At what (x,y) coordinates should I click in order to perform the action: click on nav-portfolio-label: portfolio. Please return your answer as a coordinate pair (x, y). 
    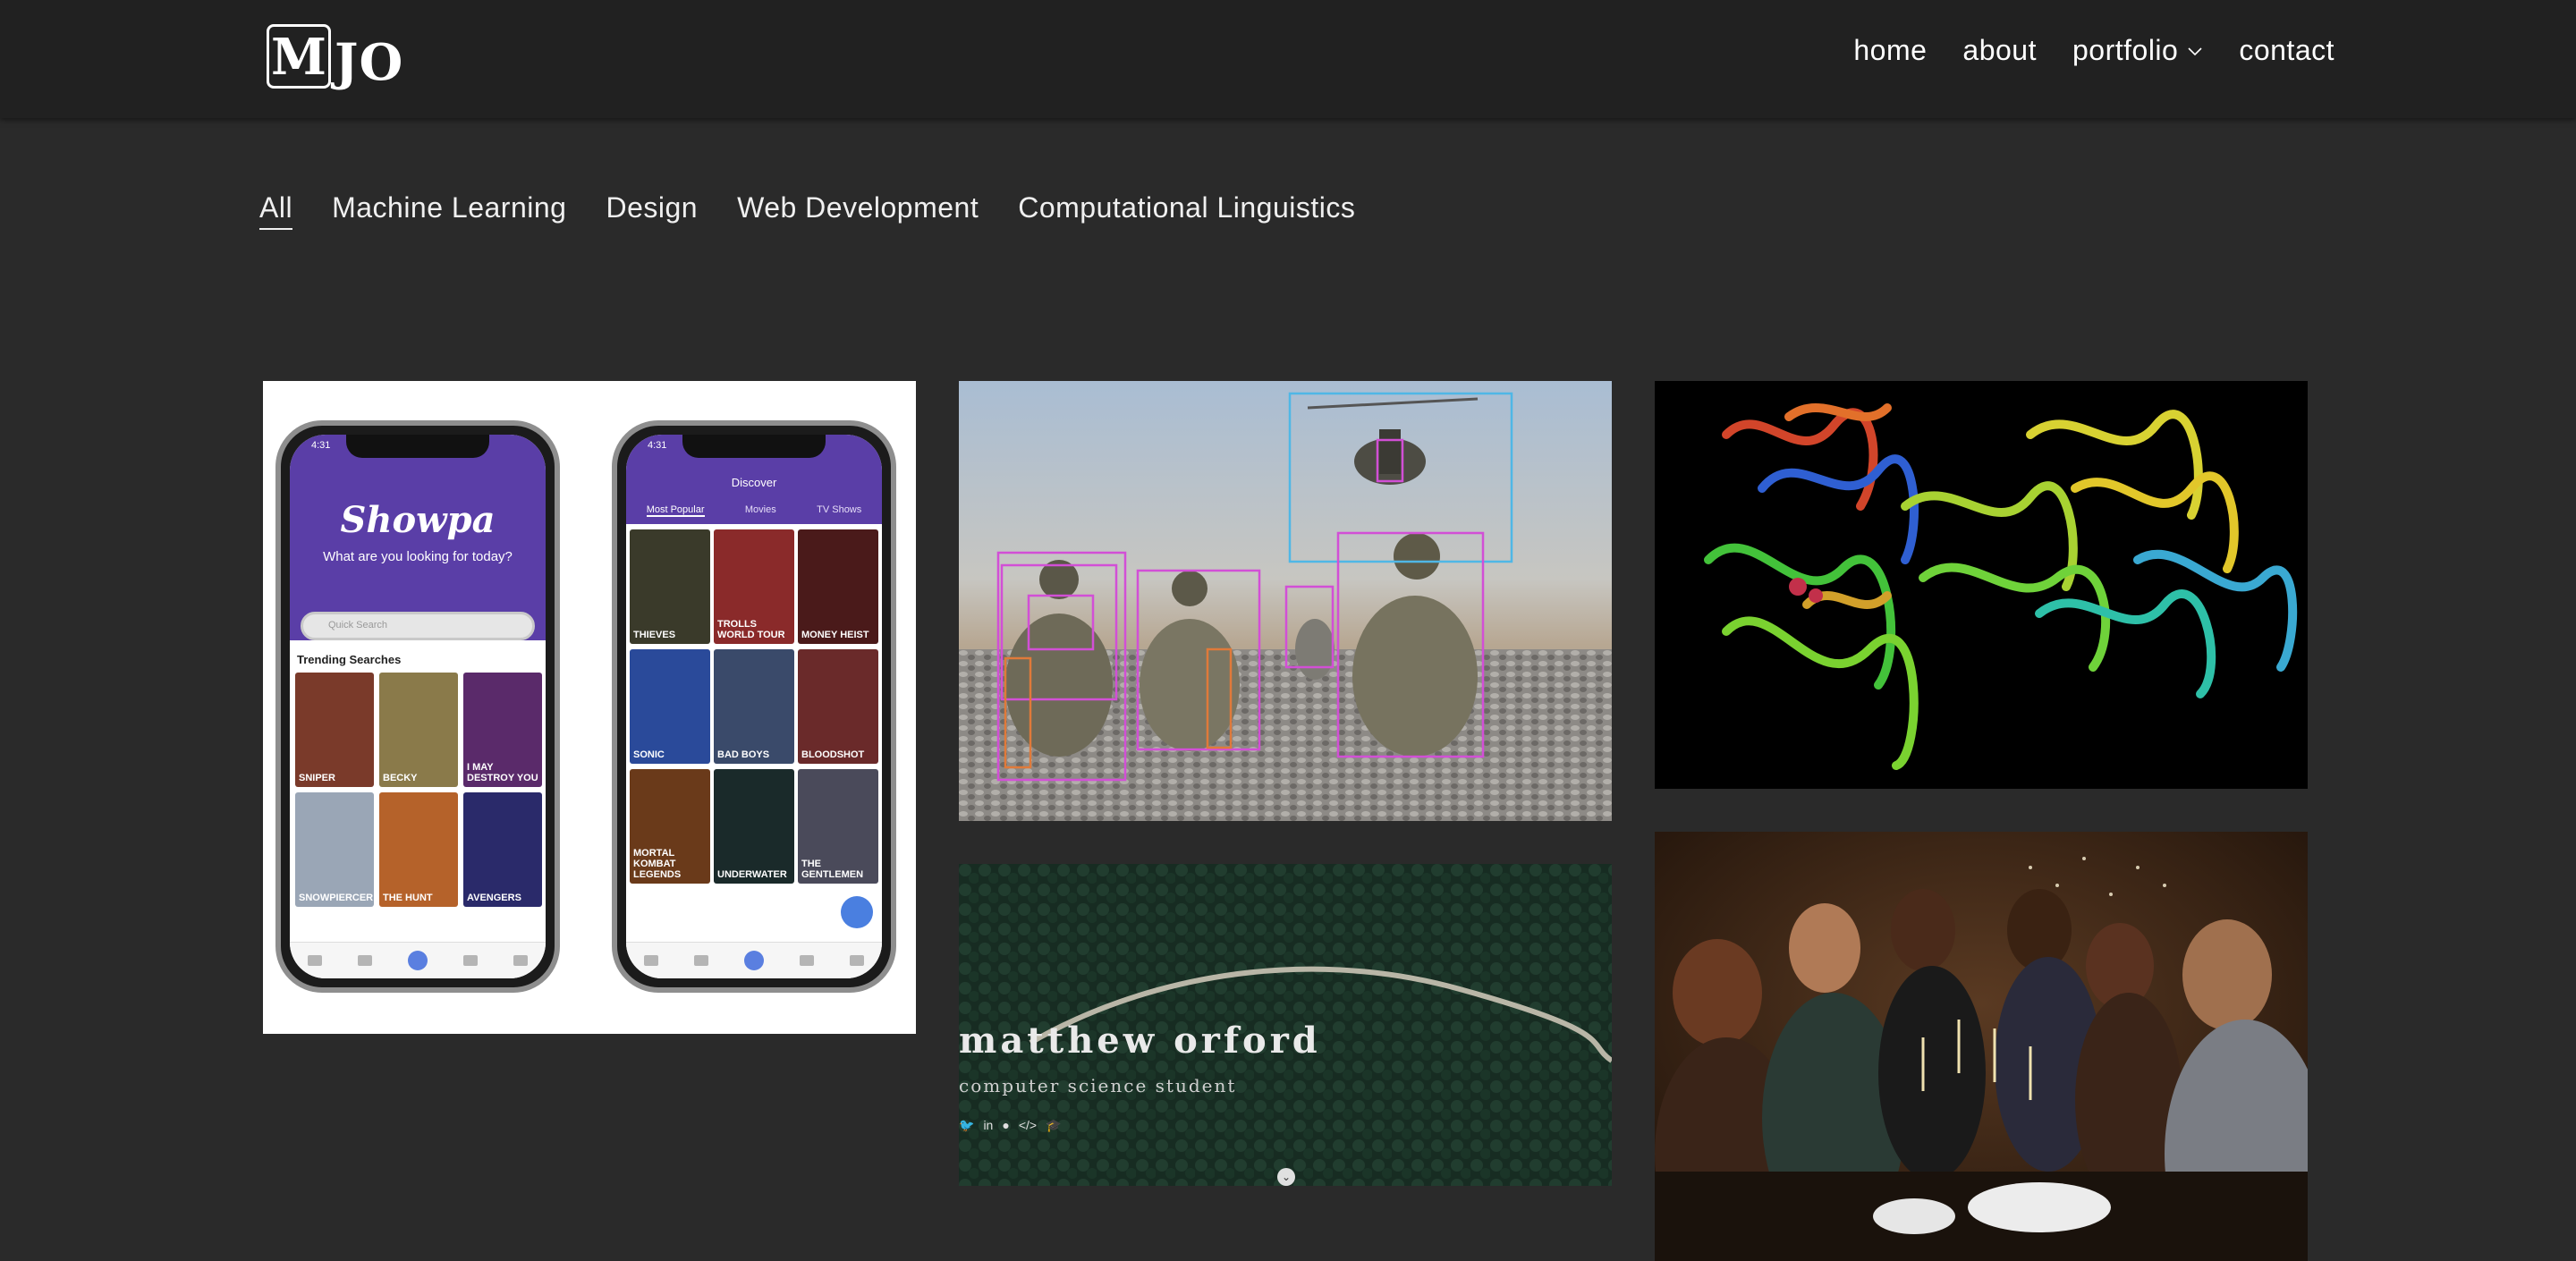
    Looking at the image, I should click on (2125, 50).